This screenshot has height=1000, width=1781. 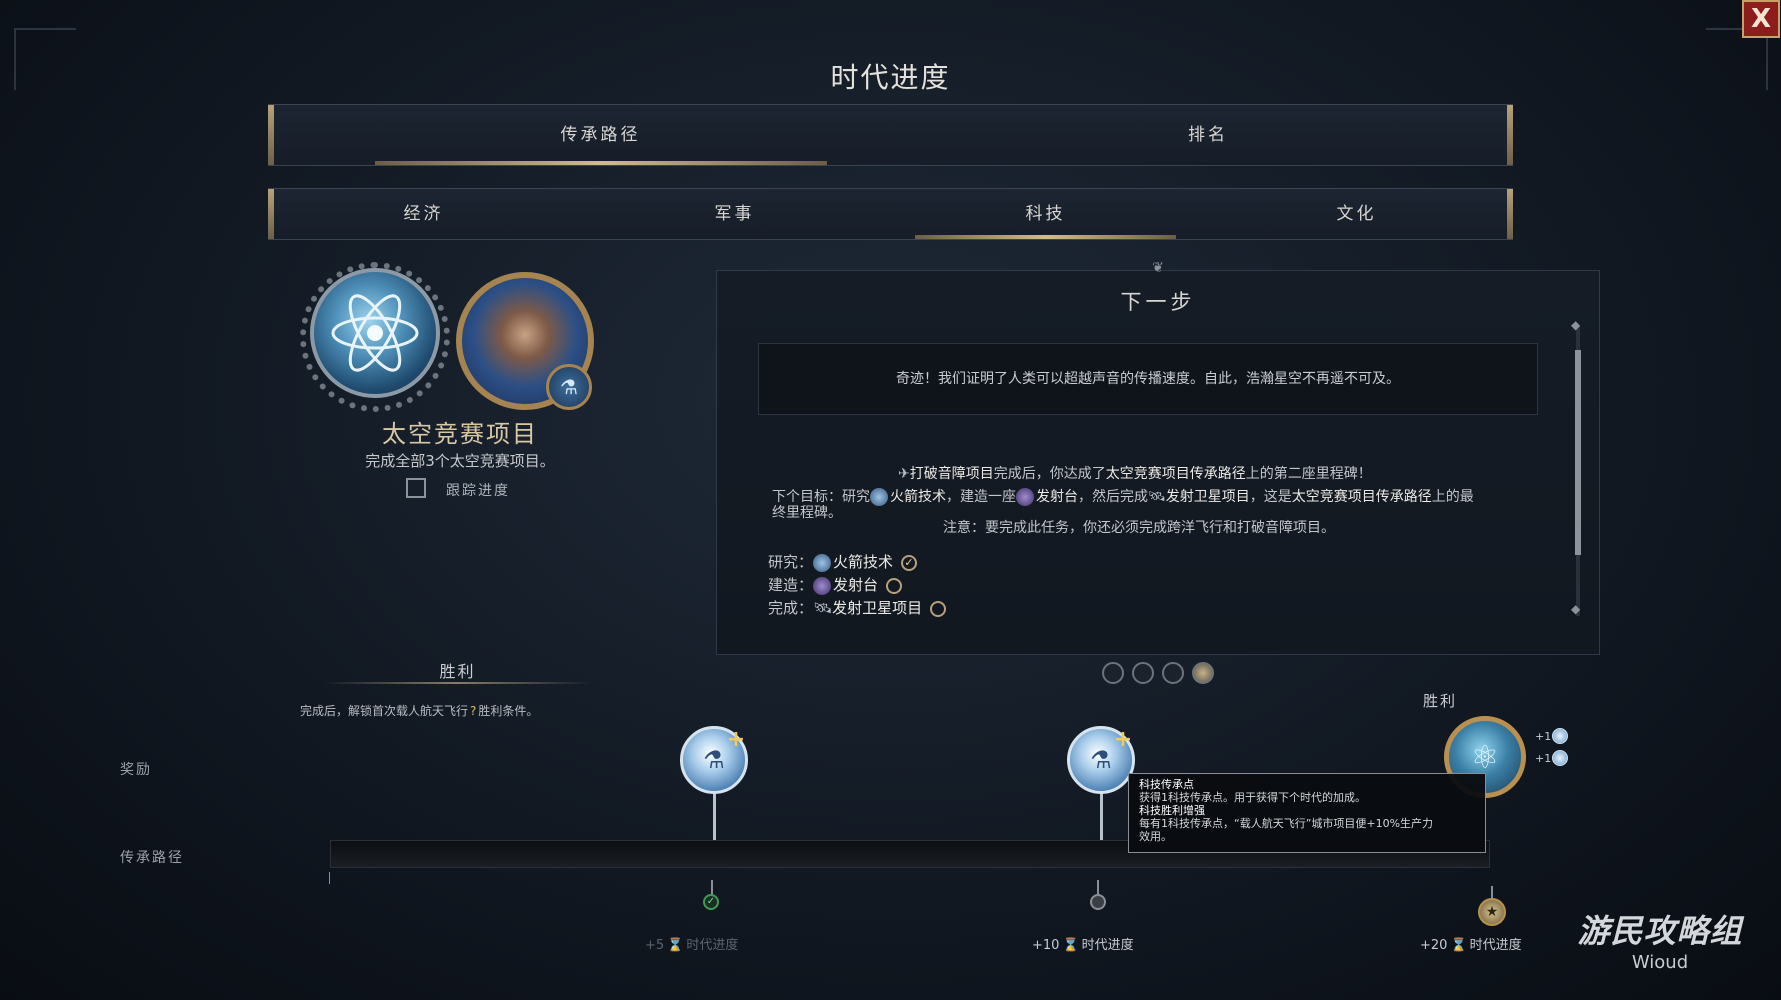 I want to click on category-tab-bar: 经济 军事 科技 文化, so click(x=890, y=214).